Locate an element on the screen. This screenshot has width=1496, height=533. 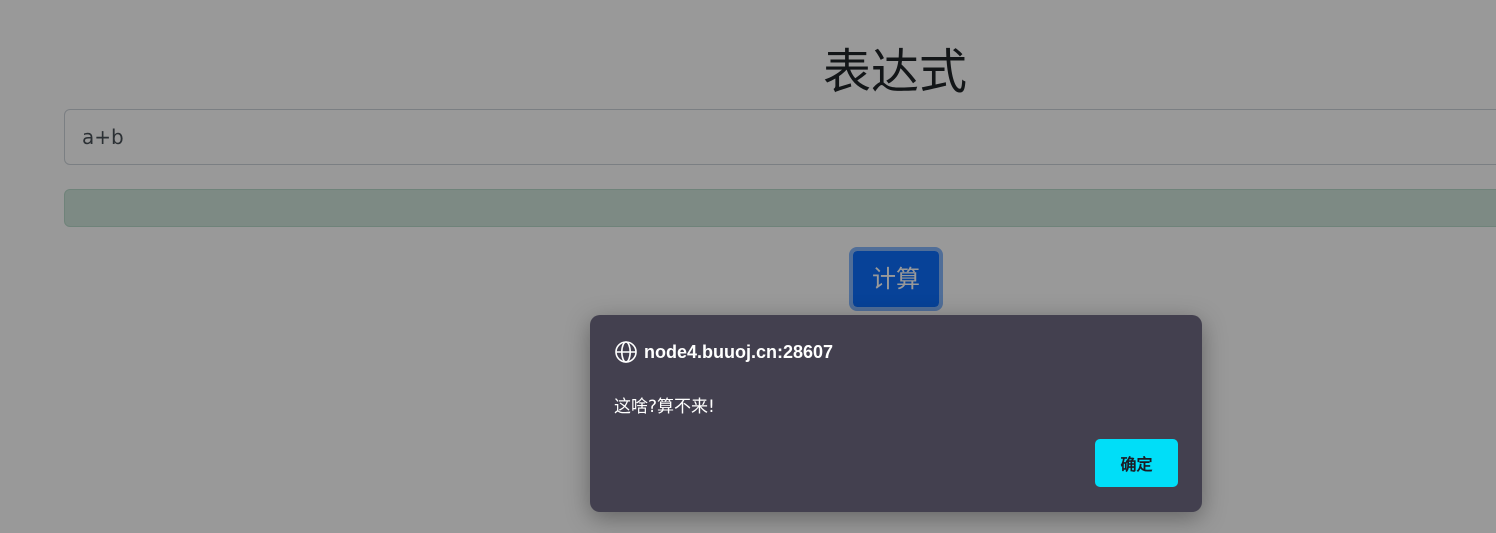
alert-origin: node4.buuoj.cn:28607 is located at coordinates (739, 351).